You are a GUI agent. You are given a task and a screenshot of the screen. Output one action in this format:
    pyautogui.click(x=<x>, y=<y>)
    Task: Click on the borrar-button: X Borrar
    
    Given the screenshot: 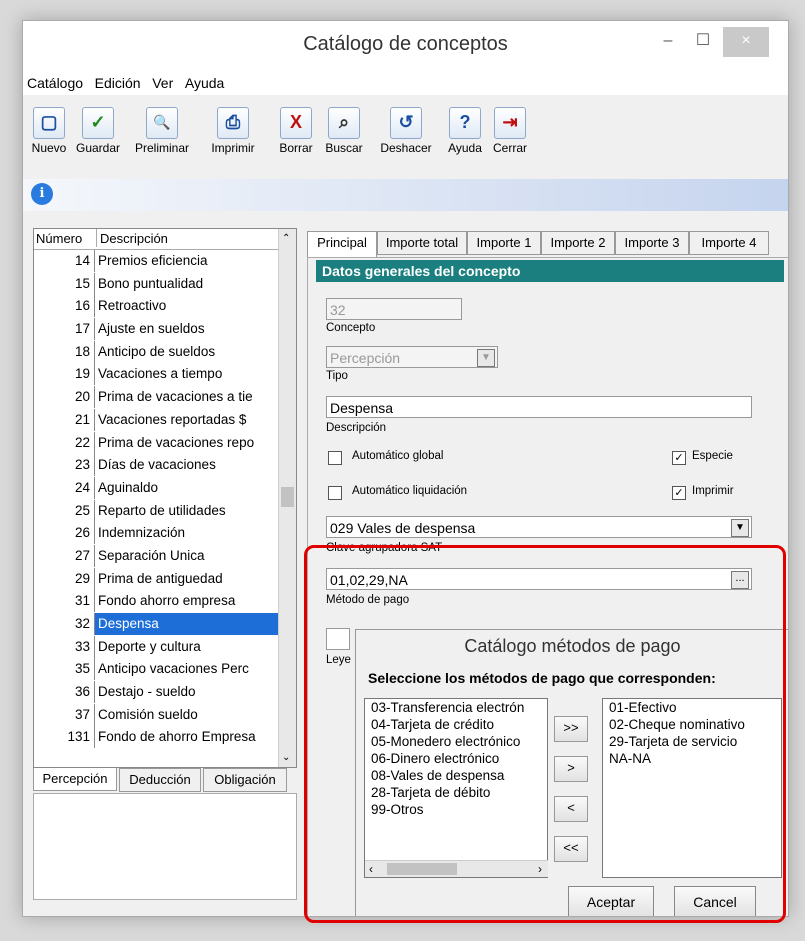 What is the action you would take?
    pyautogui.click(x=296, y=131)
    